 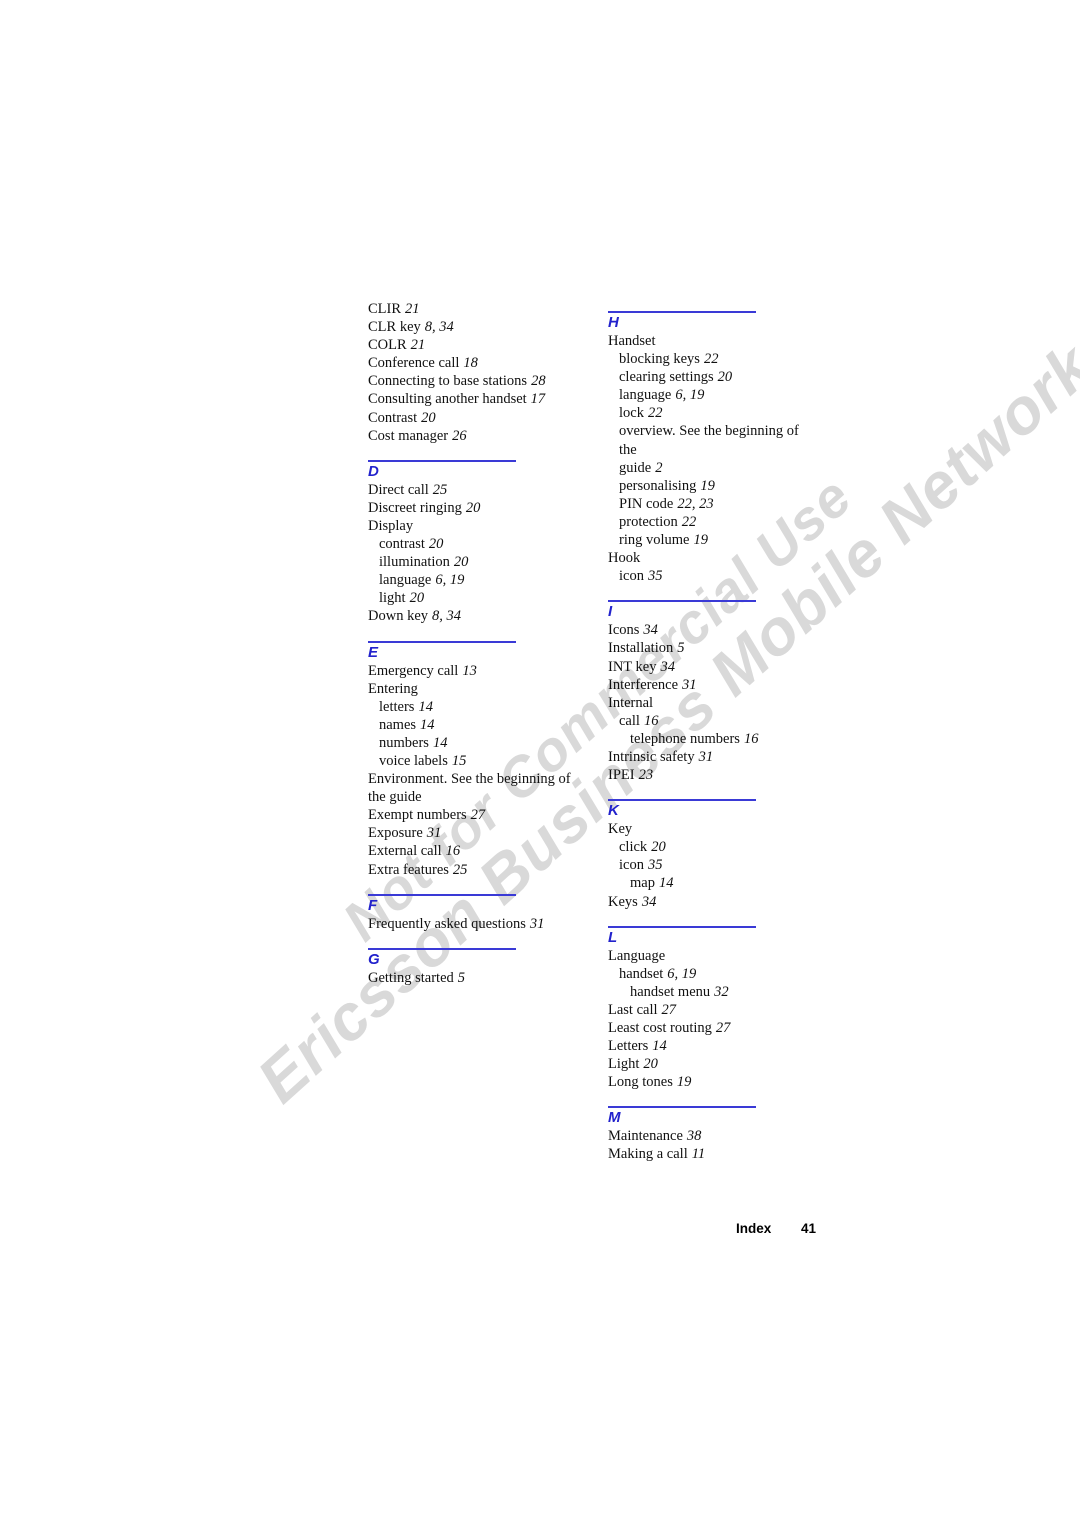 What do you see at coordinates (374, 959) in the screenshot?
I see `section-letter-heading: G` at bounding box center [374, 959].